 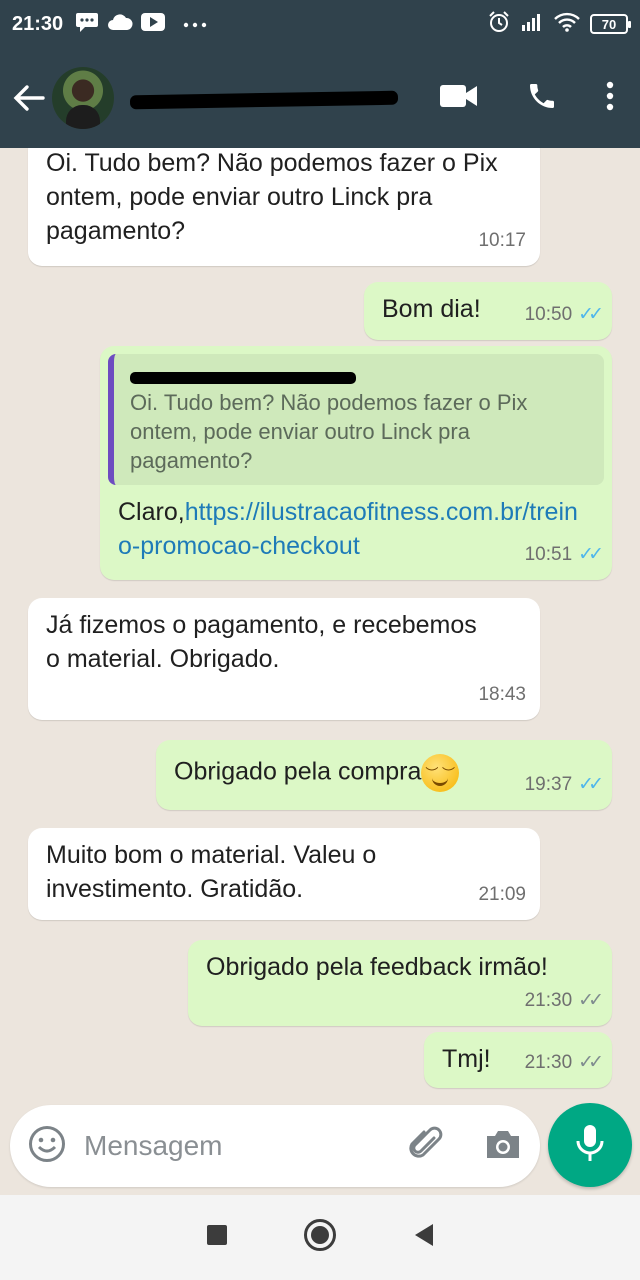 What do you see at coordinates (151, 512) in the screenshot?
I see `message-text: Claro,` at bounding box center [151, 512].